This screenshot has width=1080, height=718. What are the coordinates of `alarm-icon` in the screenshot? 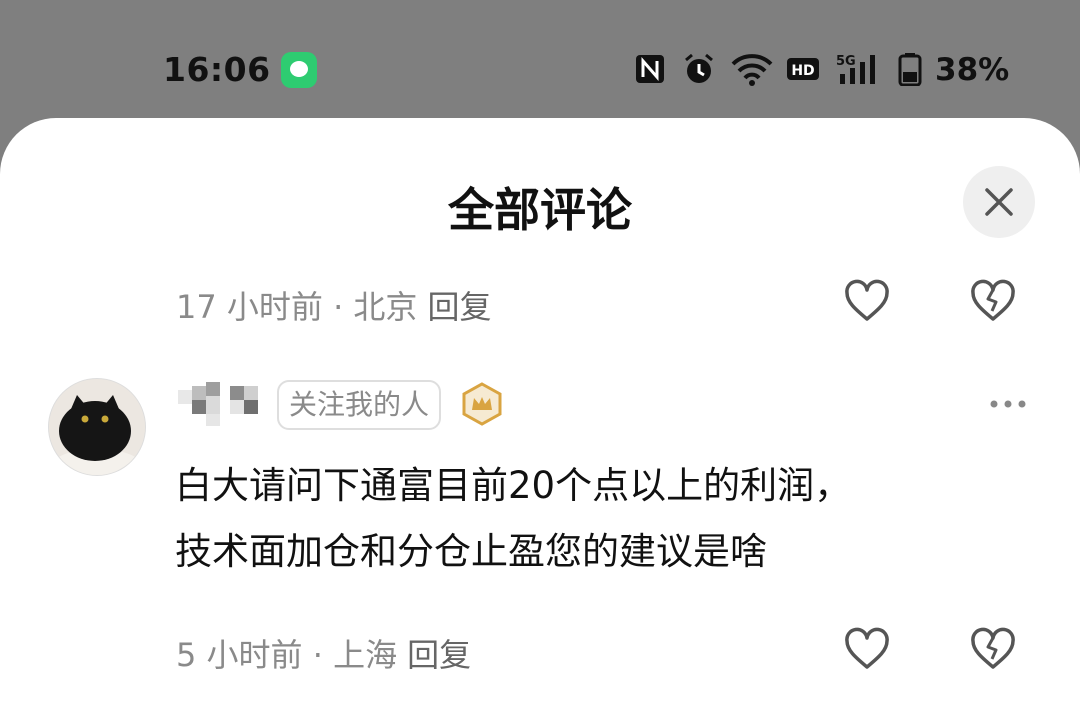 It's located at (699, 68).